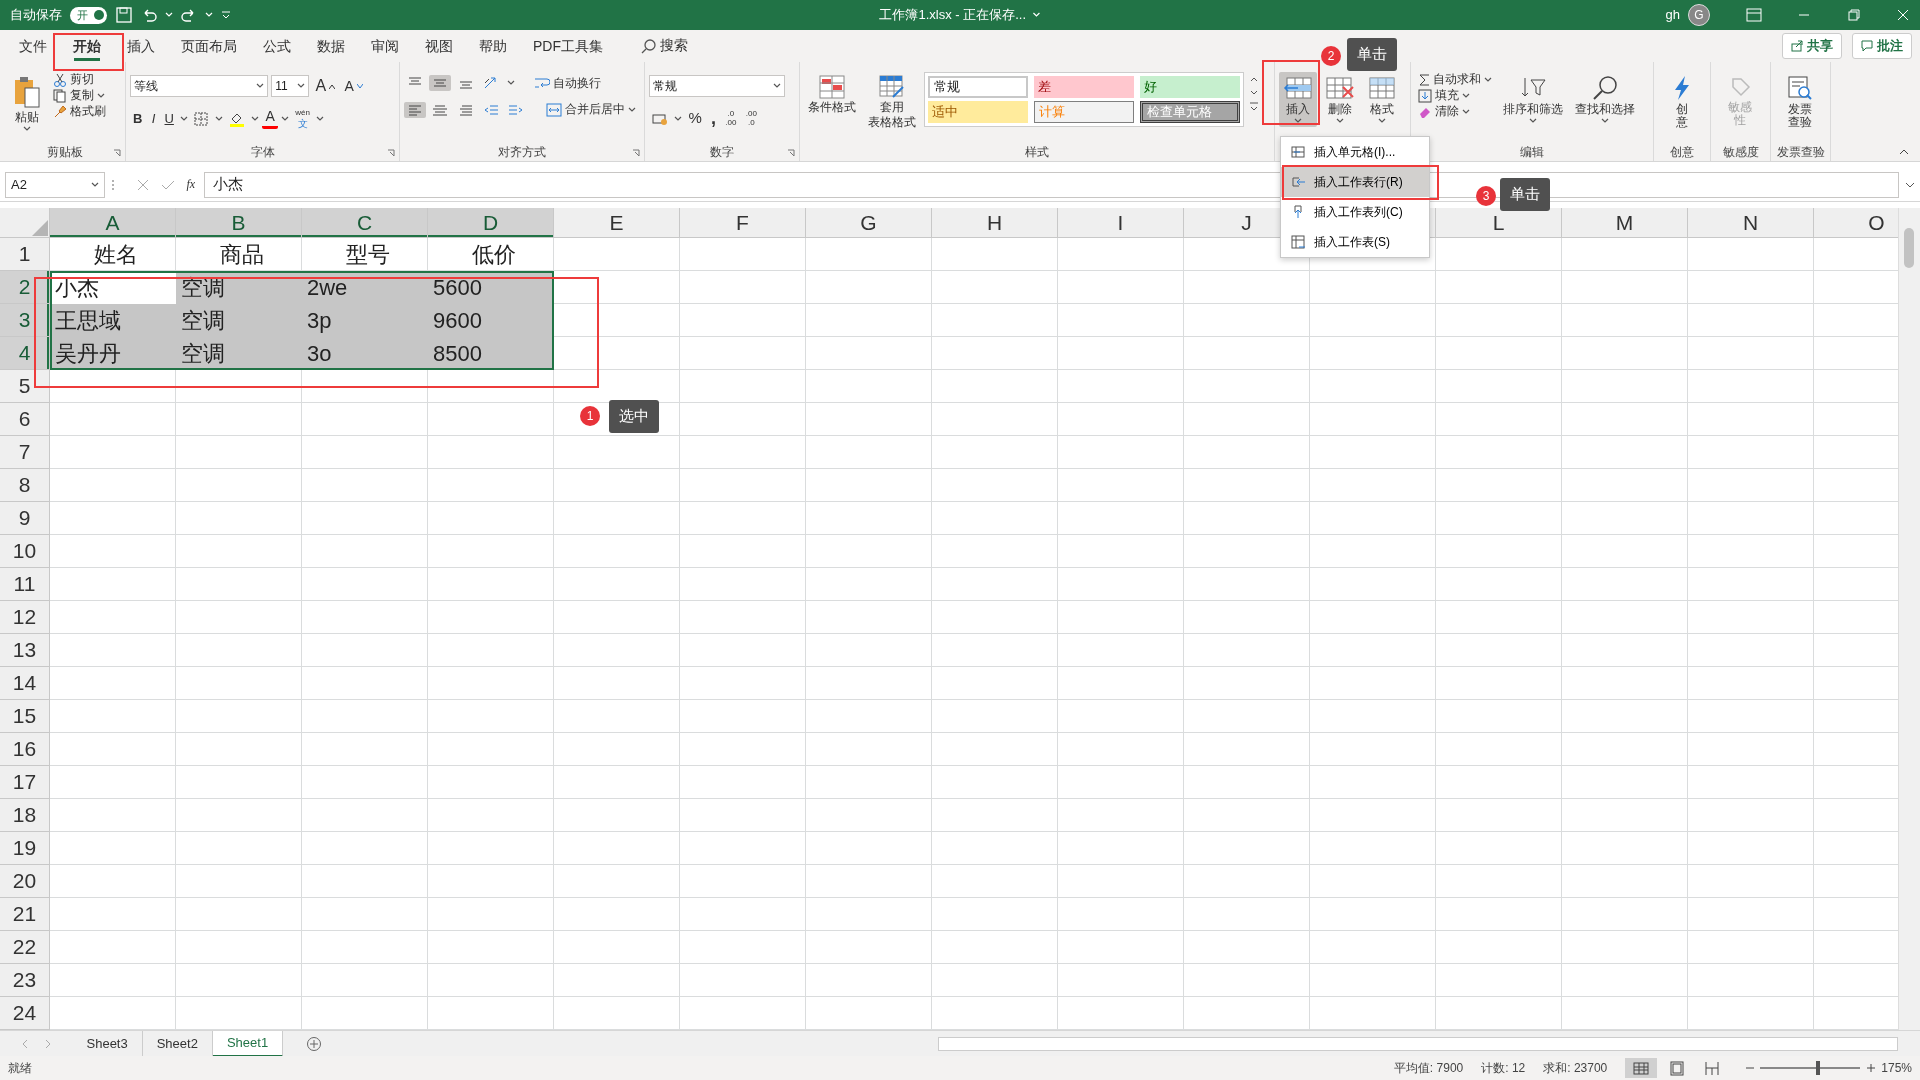 The image size is (1920, 1080). I want to click on table-cell: 2we, so click(365, 287).